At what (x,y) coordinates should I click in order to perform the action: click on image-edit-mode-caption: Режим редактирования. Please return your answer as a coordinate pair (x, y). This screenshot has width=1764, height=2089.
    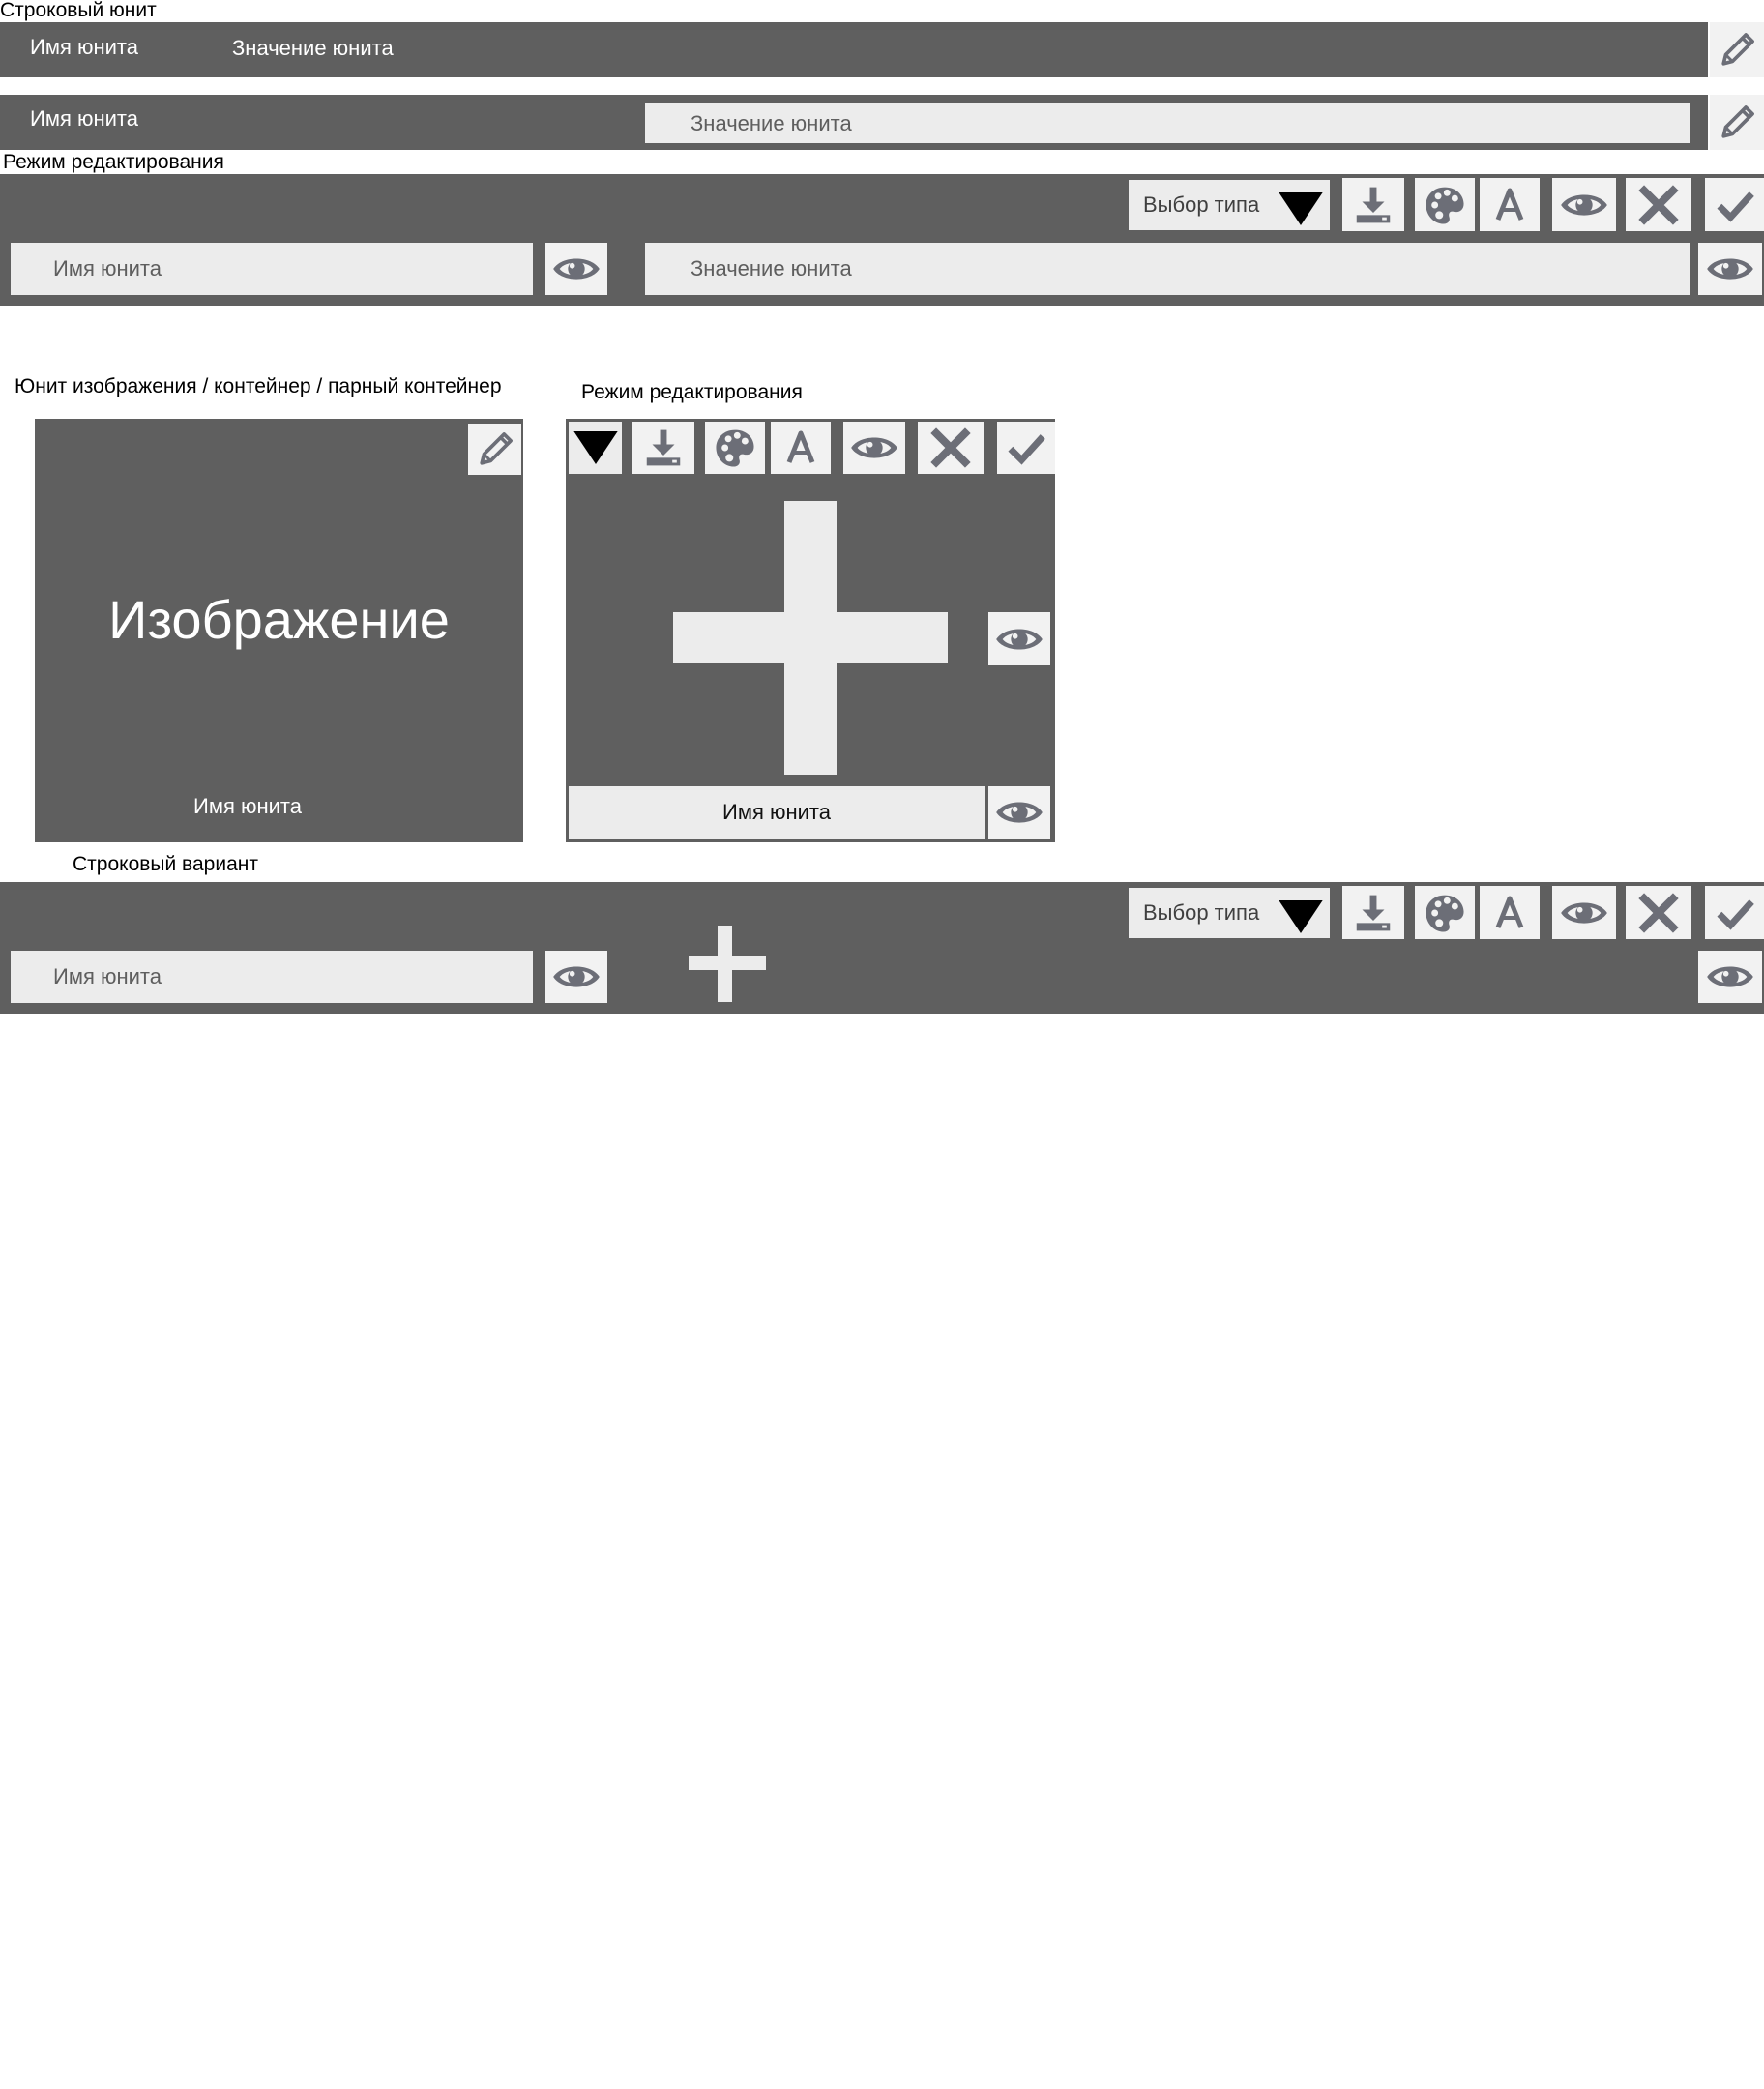
    Looking at the image, I should click on (692, 392).